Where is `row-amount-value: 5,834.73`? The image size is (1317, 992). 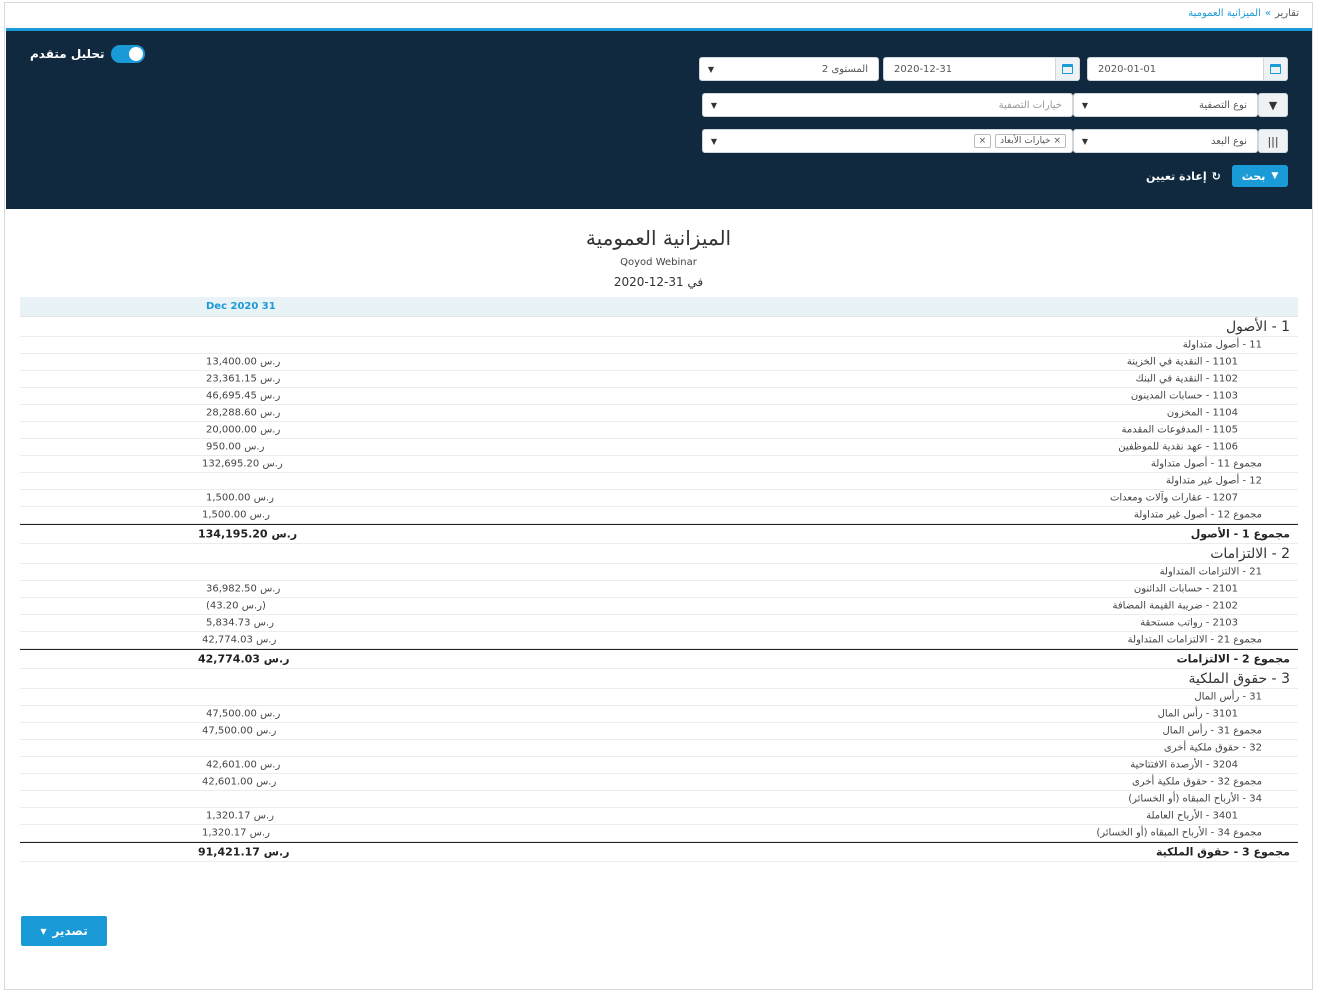
row-amount-value: 5,834.73 is located at coordinates (228, 623).